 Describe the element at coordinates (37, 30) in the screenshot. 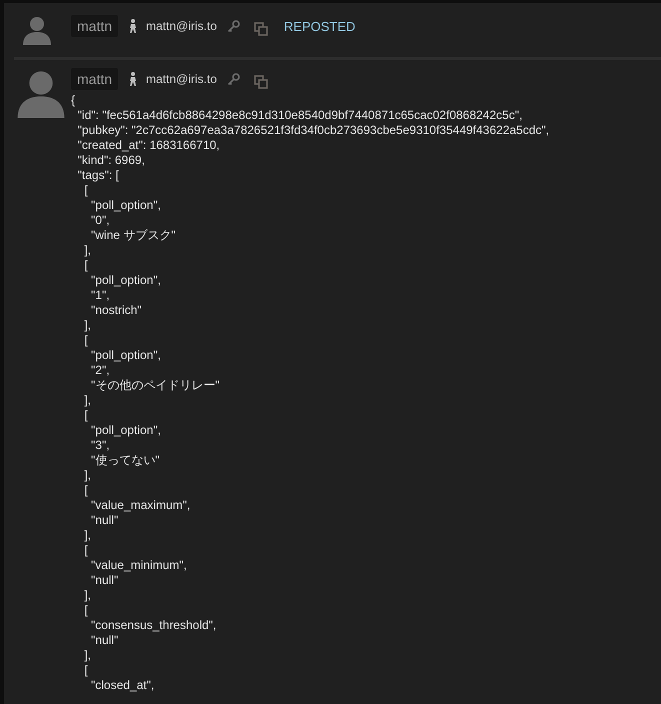

I see `avatar-icon` at that location.